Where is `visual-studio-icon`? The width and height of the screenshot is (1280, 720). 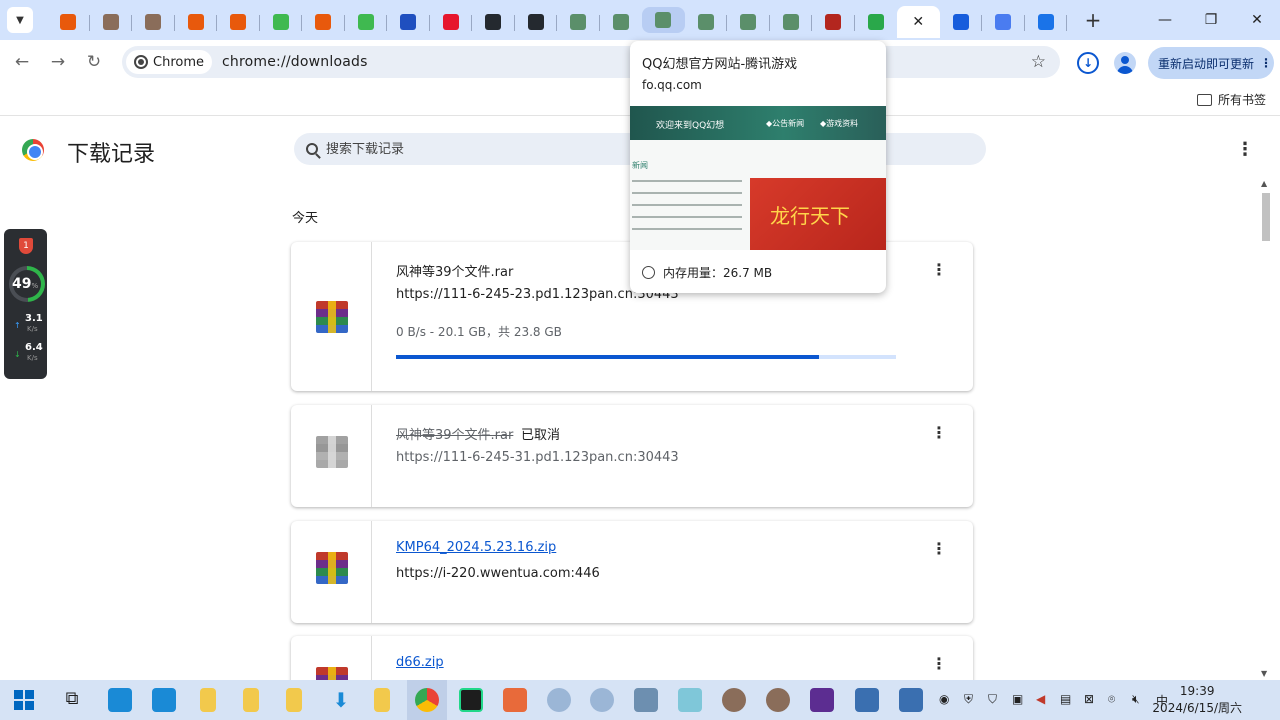 visual-studio-icon is located at coordinates (822, 700).